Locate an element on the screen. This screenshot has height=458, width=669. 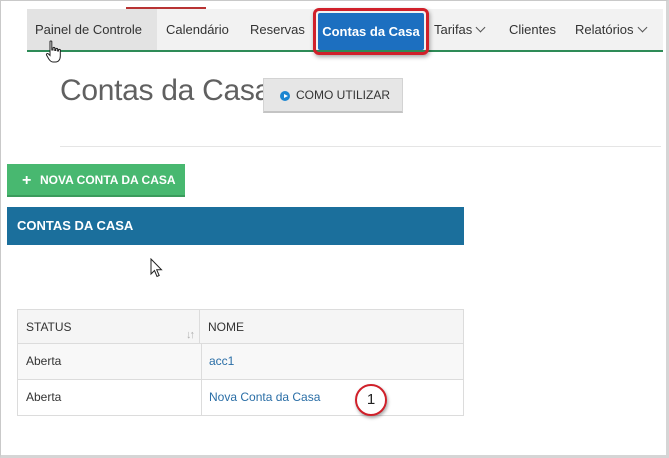
nav-item-reservas: Reservas is located at coordinates (277, 29).